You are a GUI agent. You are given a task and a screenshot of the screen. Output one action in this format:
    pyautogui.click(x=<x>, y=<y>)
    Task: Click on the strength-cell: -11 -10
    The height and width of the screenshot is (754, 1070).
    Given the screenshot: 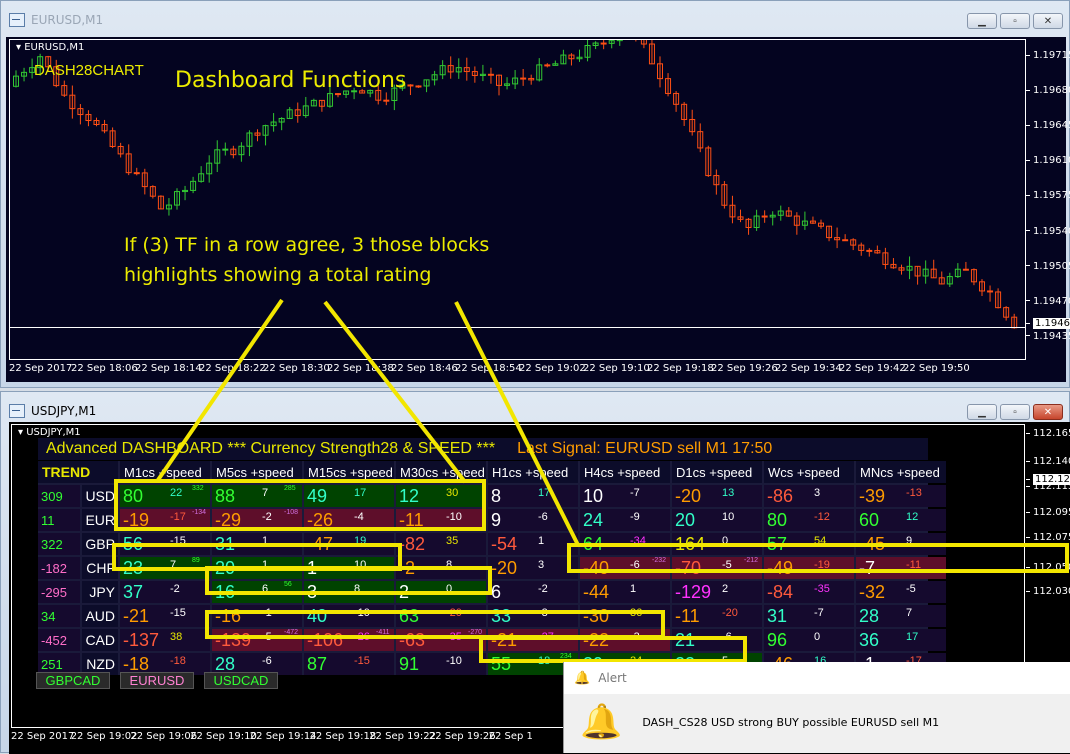 What is the action you would take?
    pyautogui.click(x=441, y=520)
    